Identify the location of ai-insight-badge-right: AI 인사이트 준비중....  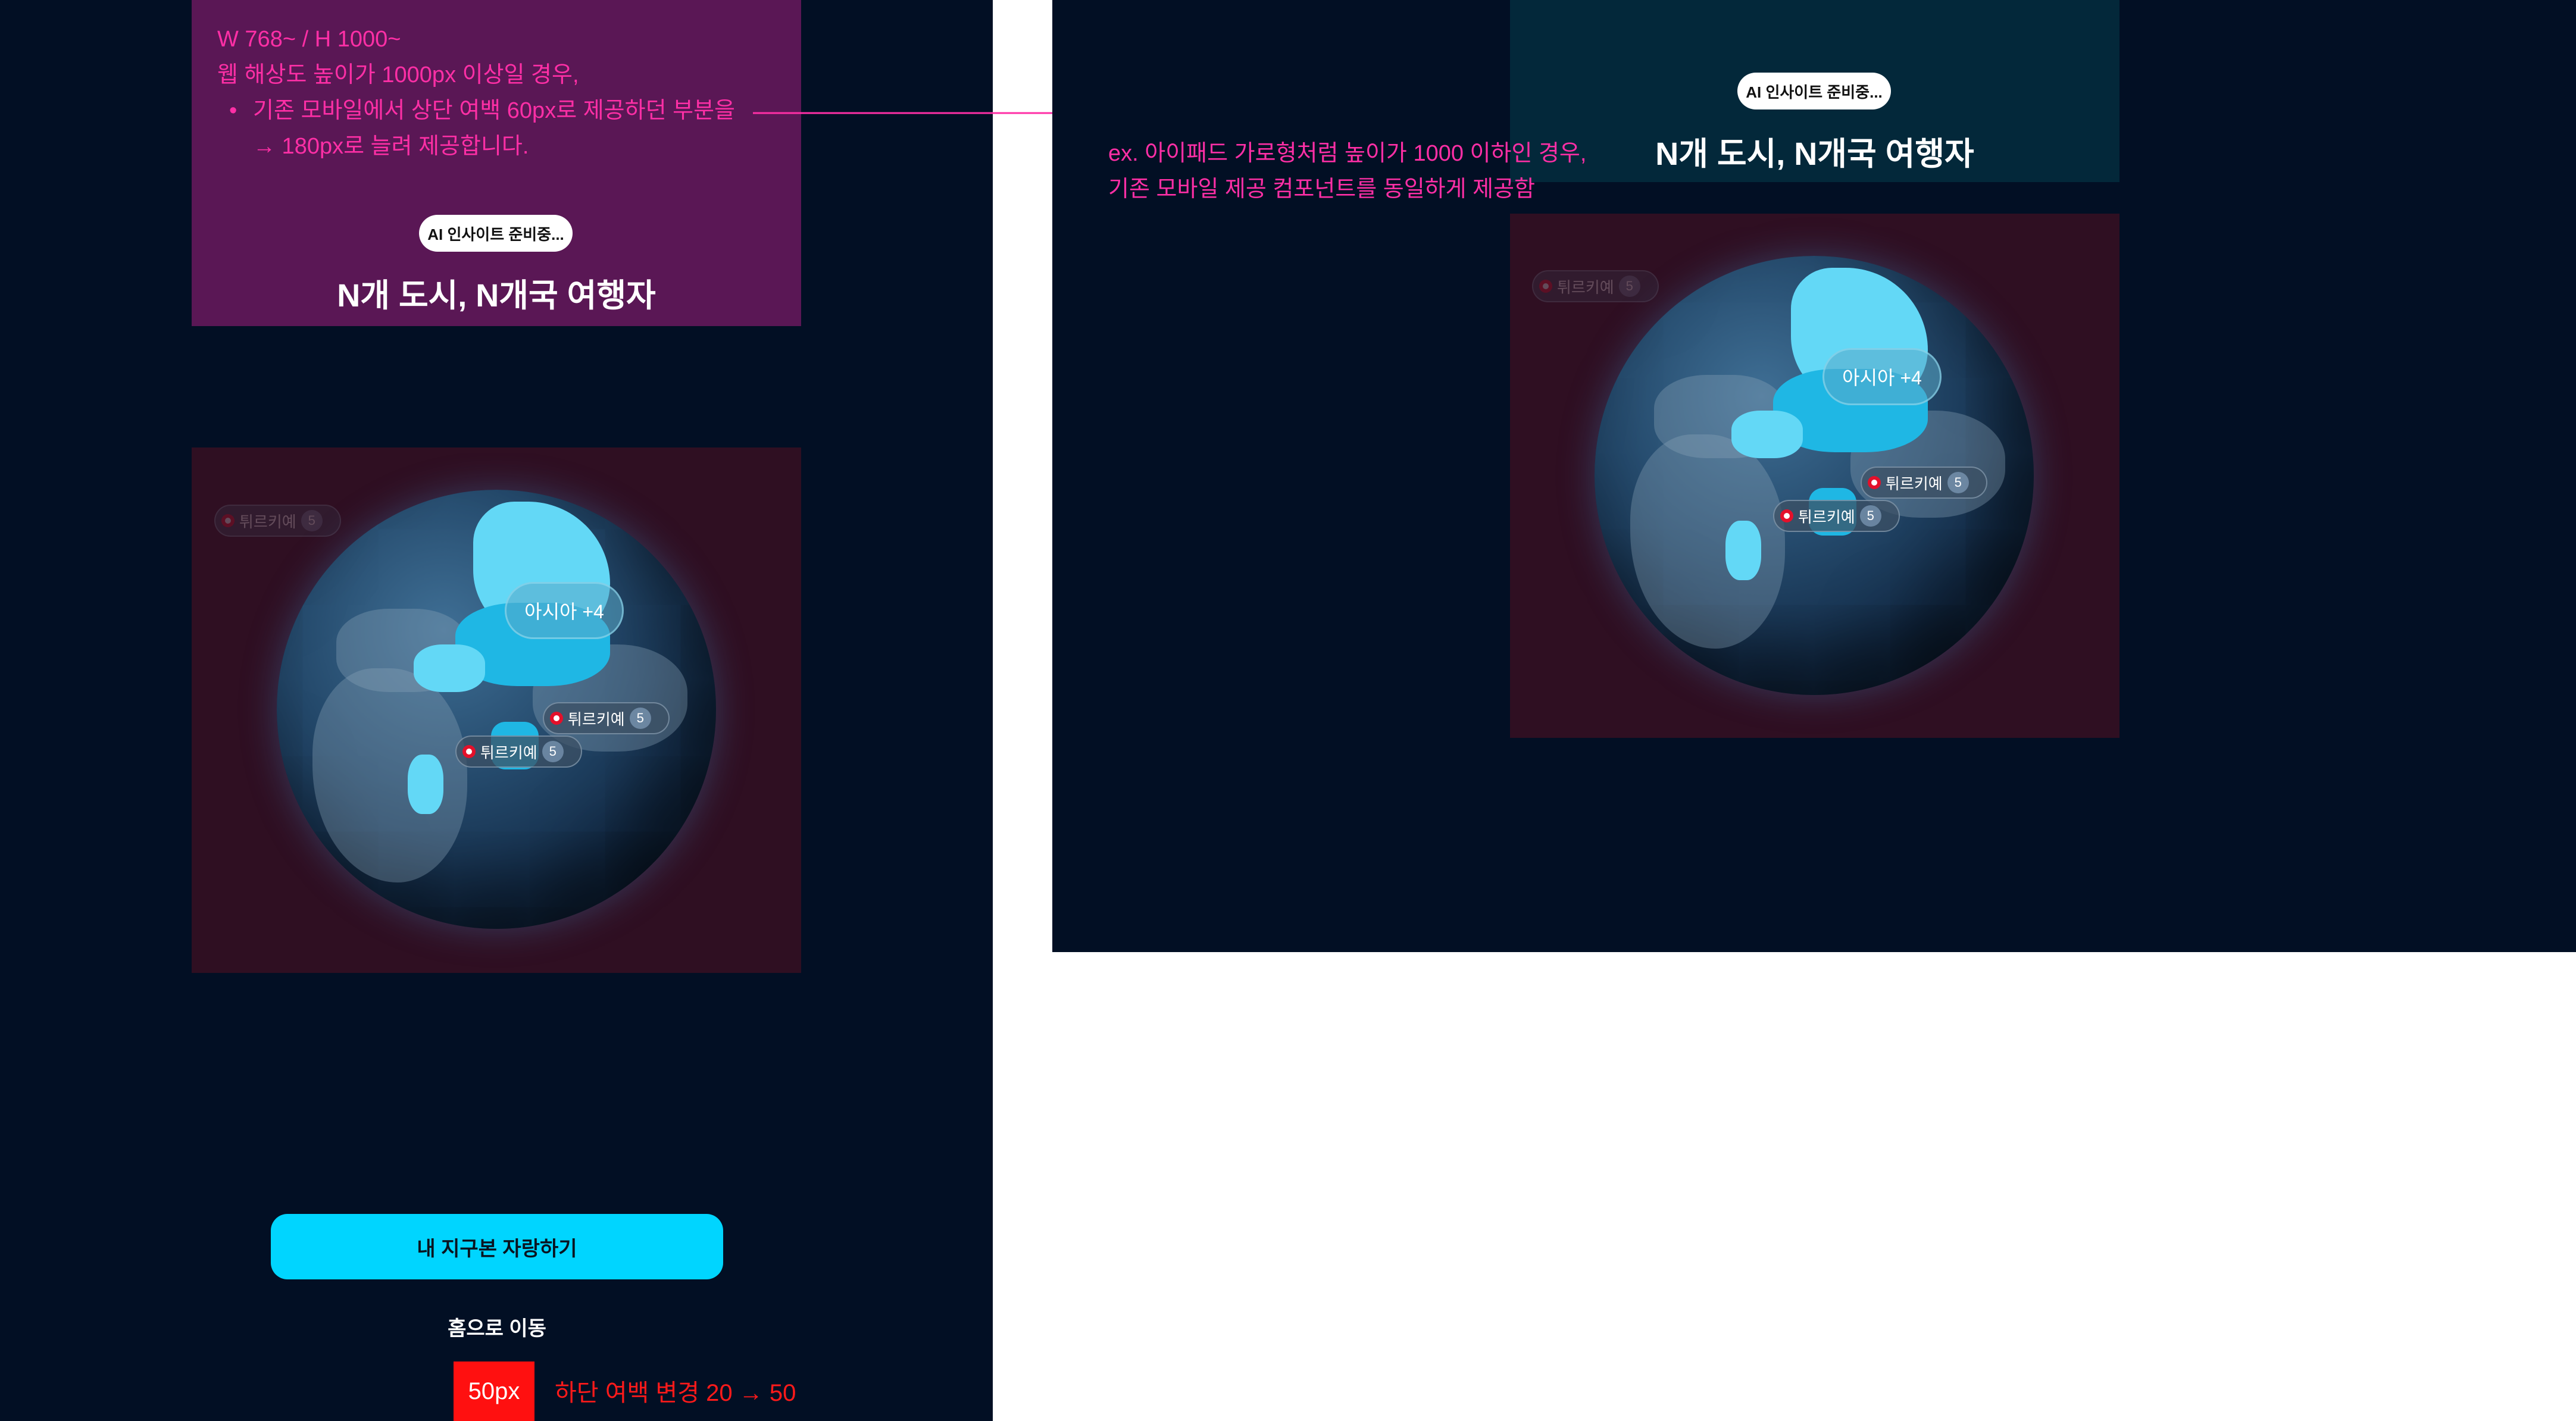
(1814, 91).